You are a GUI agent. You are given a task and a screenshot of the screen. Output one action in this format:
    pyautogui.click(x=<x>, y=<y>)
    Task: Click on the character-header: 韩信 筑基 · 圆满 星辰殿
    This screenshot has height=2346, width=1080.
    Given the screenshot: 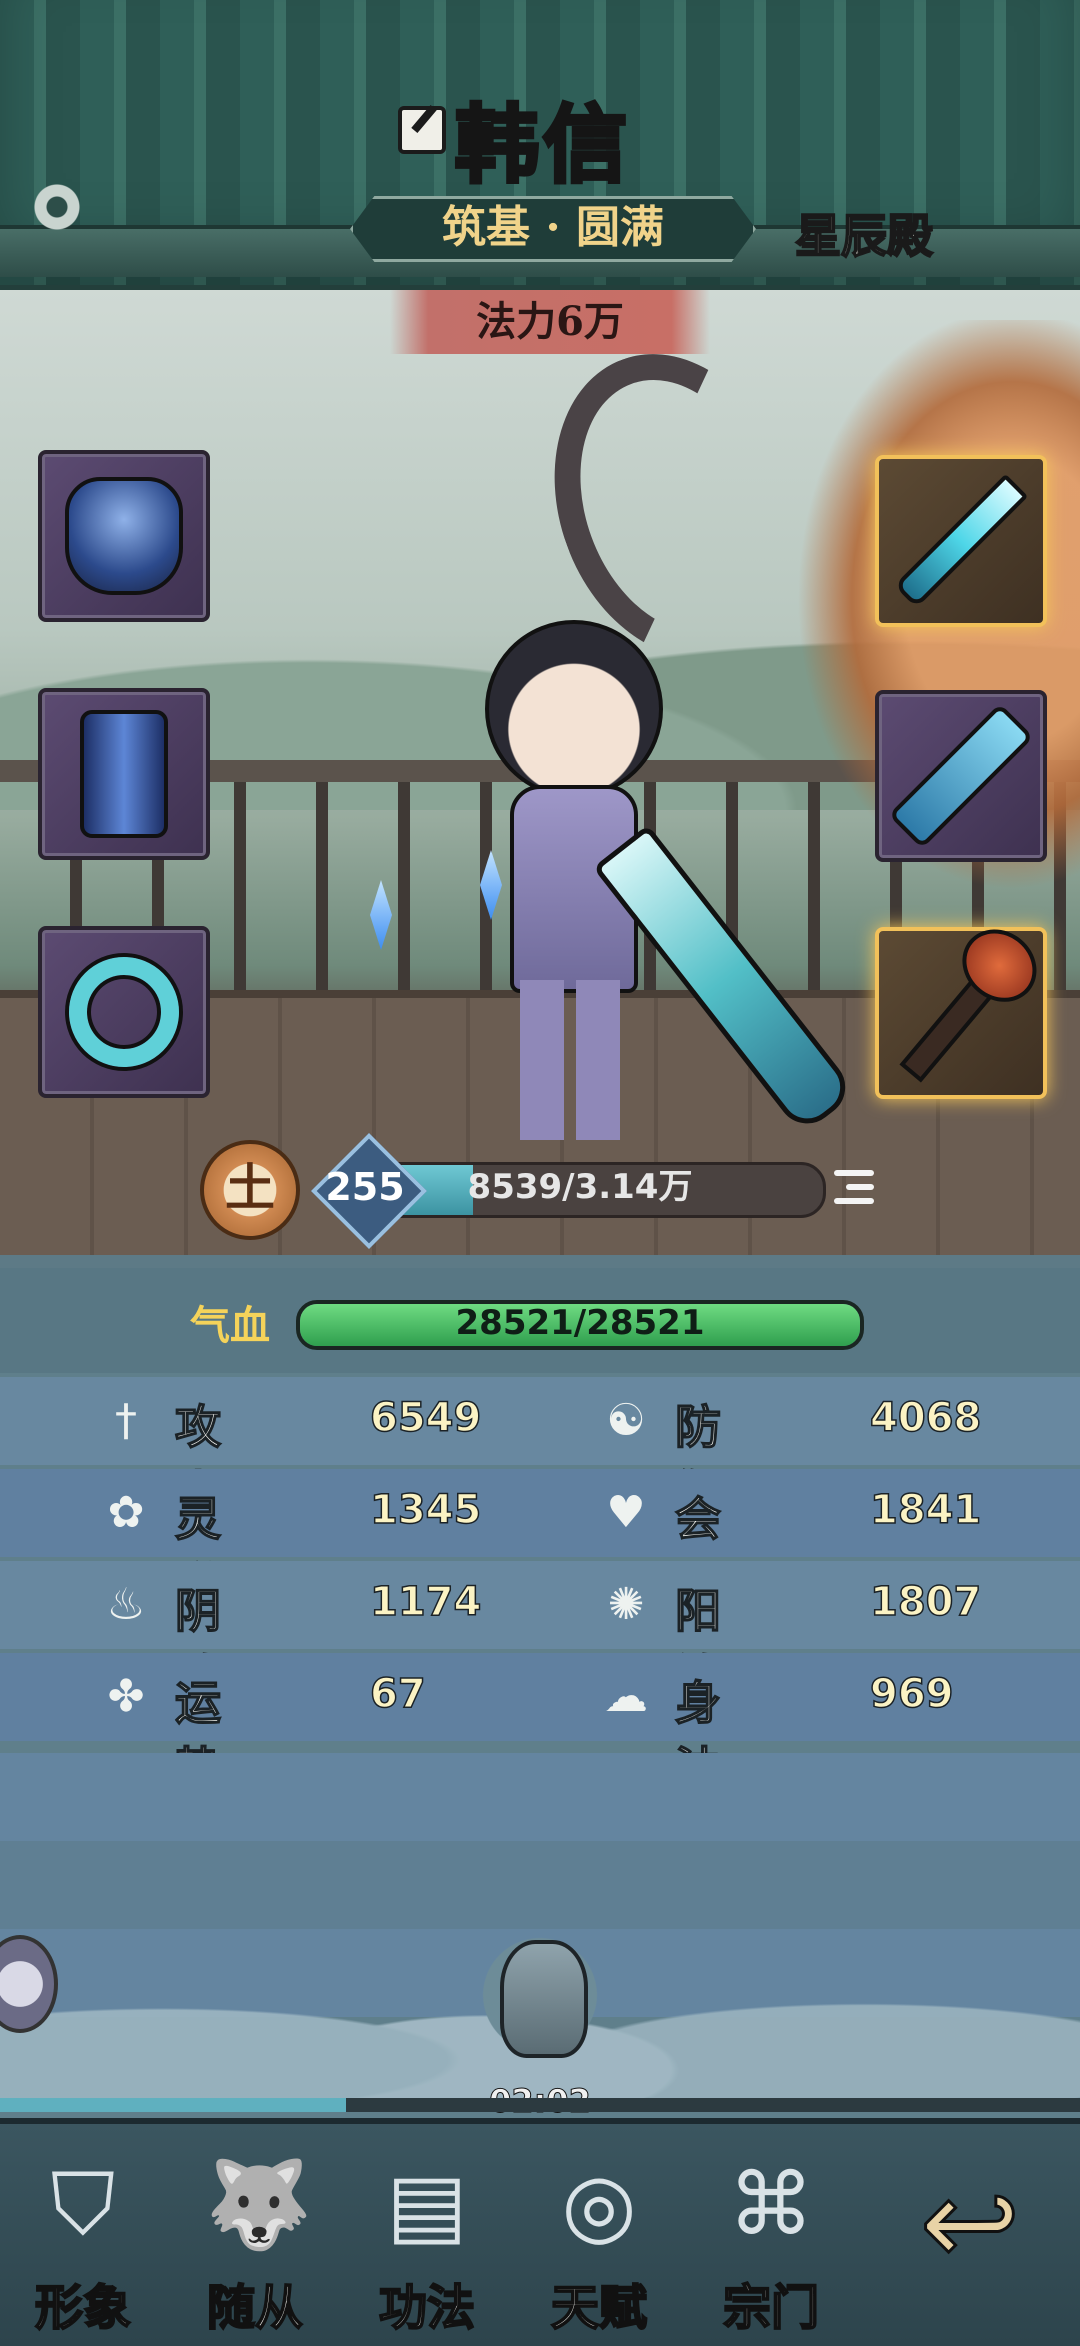 What is the action you would take?
    pyautogui.click(x=540, y=147)
    